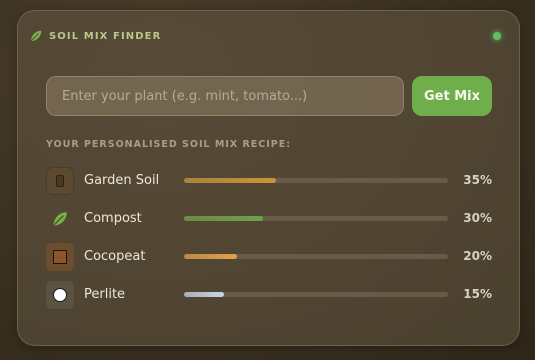  Describe the element at coordinates (115, 256) in the screenshot. I see `ingredient-name: Cocopeat` at that location.